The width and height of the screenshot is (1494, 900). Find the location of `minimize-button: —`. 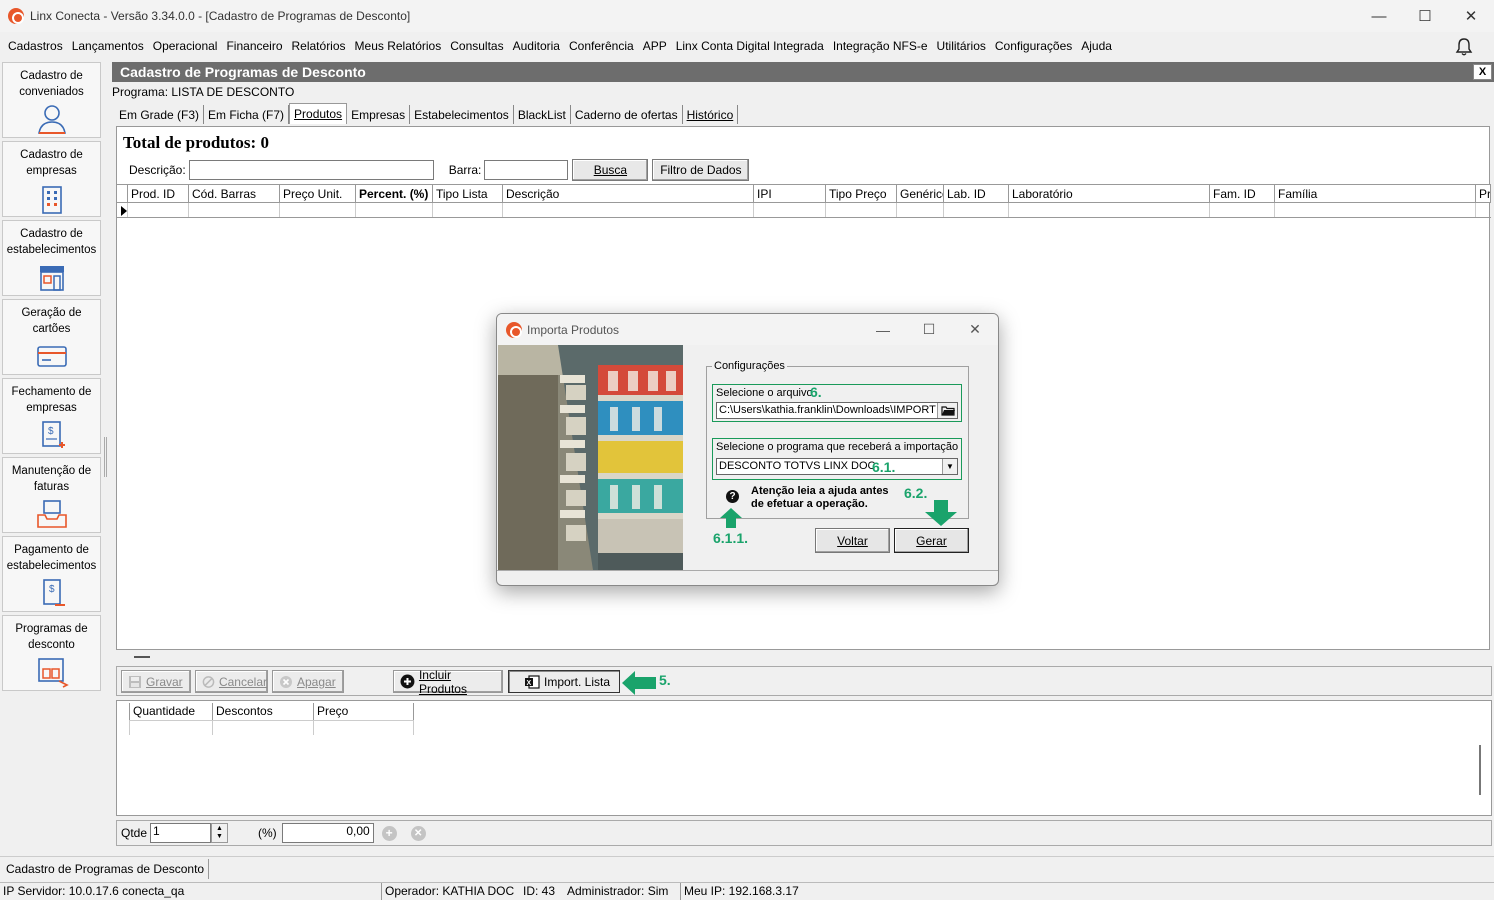

minimize-button: — is located at coordinates (1379, 16).